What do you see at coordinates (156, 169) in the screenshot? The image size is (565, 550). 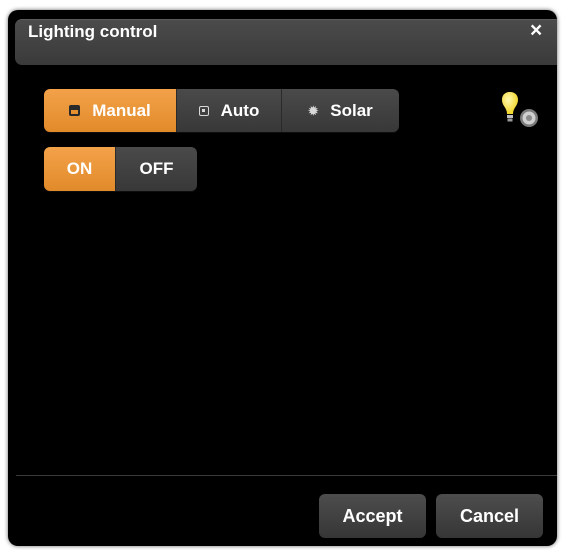 I see `off-button: OFF` at bounding box center [156, 169].